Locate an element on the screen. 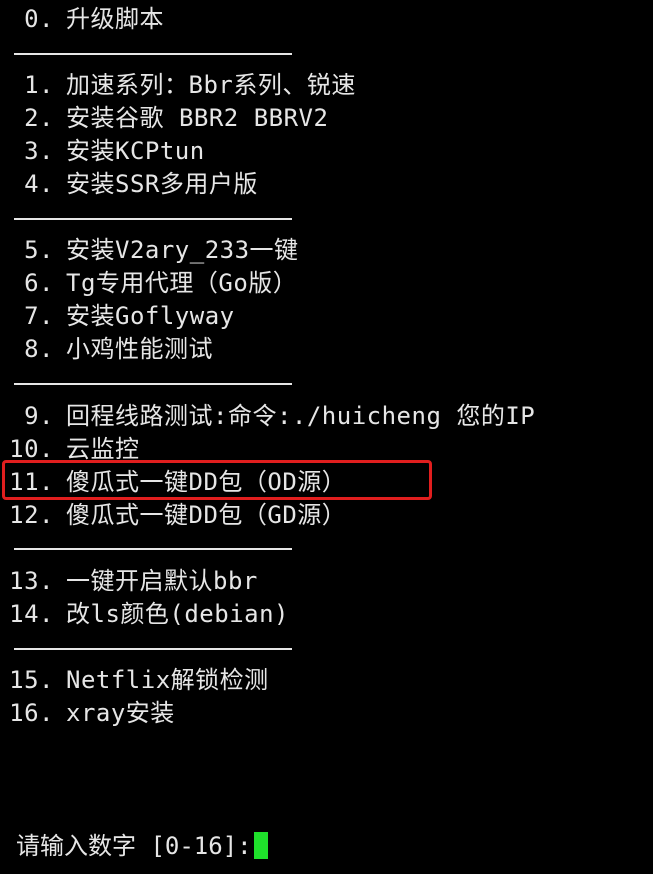 This screenshot has width=653, height=874. menu-item-label: 回程线路测试:命令:./huicheng 您的IP is located at coordinates (301, 416).